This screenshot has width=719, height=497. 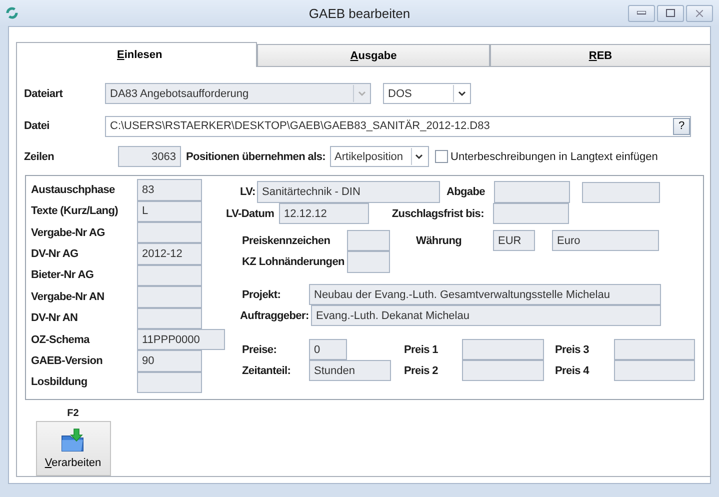 I want to click on minimize-button, so click(x=641, y=13).